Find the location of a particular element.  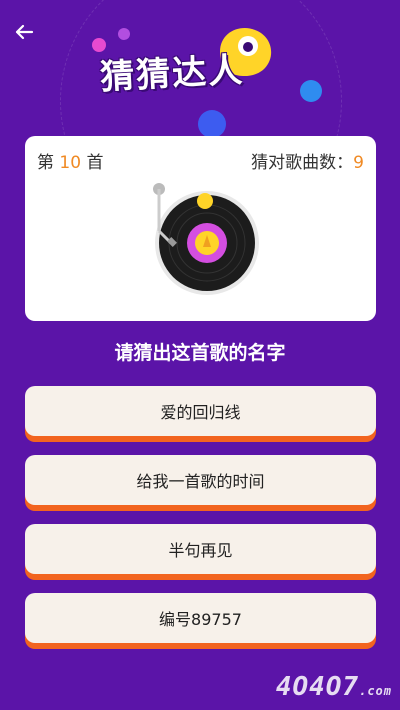

watermark: 4O4O7.com is located at coordinates (334, 687).